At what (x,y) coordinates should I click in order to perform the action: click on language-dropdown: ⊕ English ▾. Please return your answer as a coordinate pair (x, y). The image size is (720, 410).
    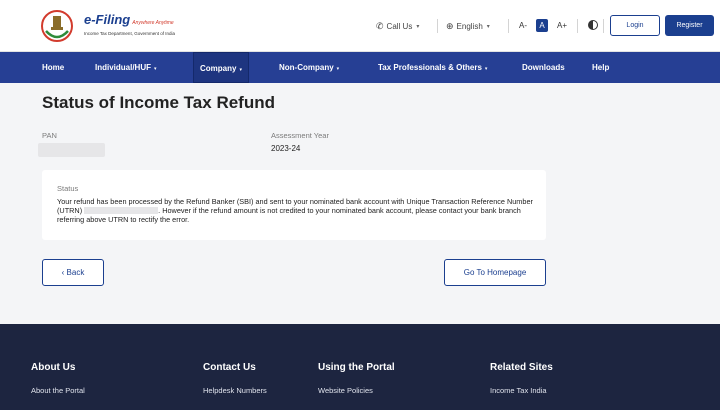
    Looking at the image, I should click on (468, 26).